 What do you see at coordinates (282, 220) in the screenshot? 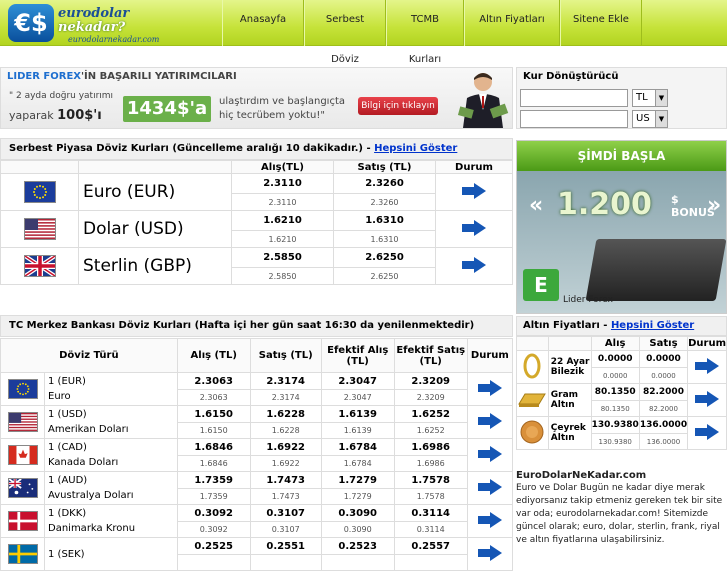
I see `buy-value: 1.6210` at bounding box center [282, 220].